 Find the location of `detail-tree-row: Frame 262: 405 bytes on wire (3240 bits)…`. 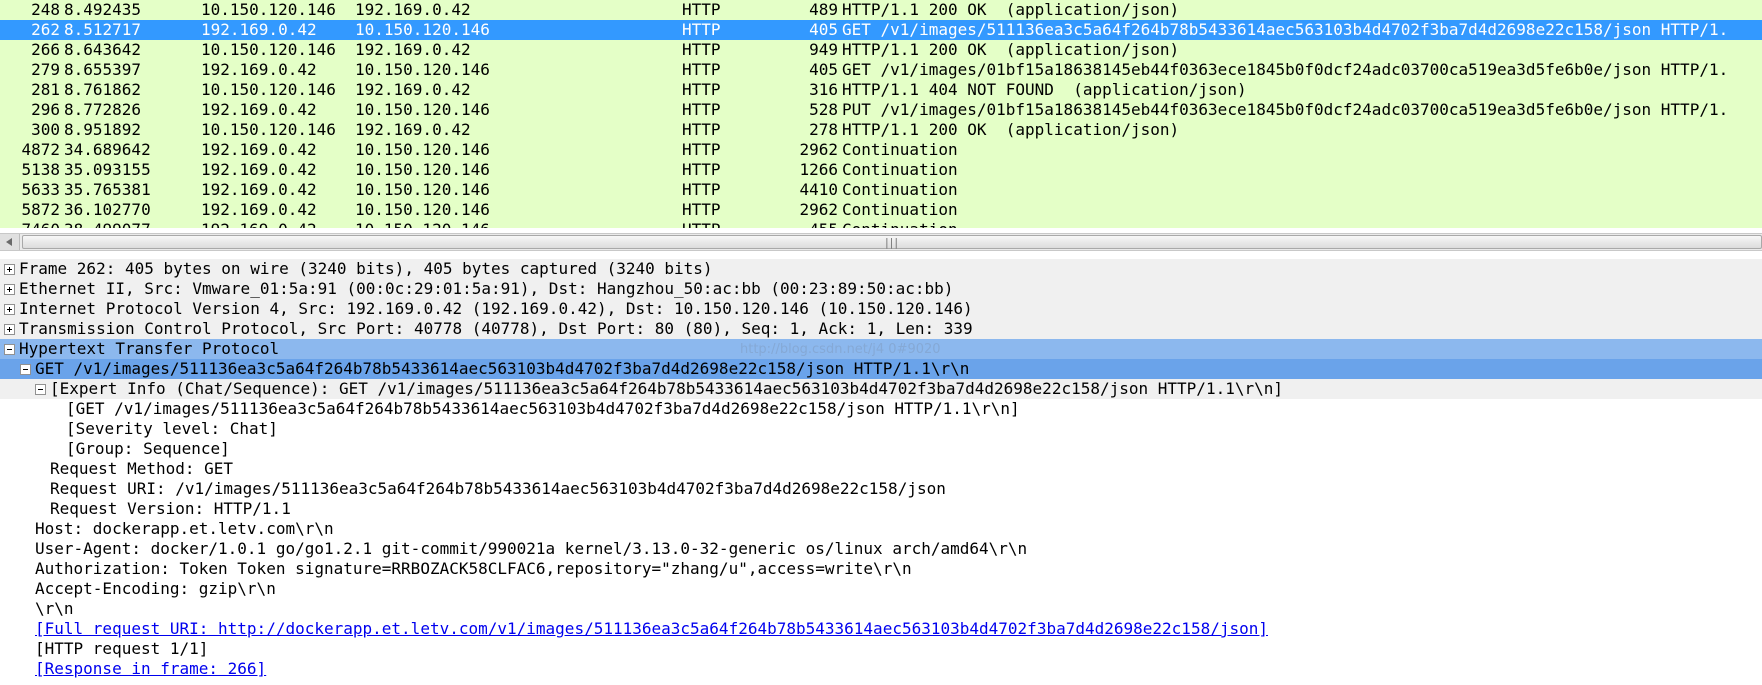

detail-tree-row: Frame 262: 405 bytes on wire (3240 bits)… is located at coordinates (881, 269).